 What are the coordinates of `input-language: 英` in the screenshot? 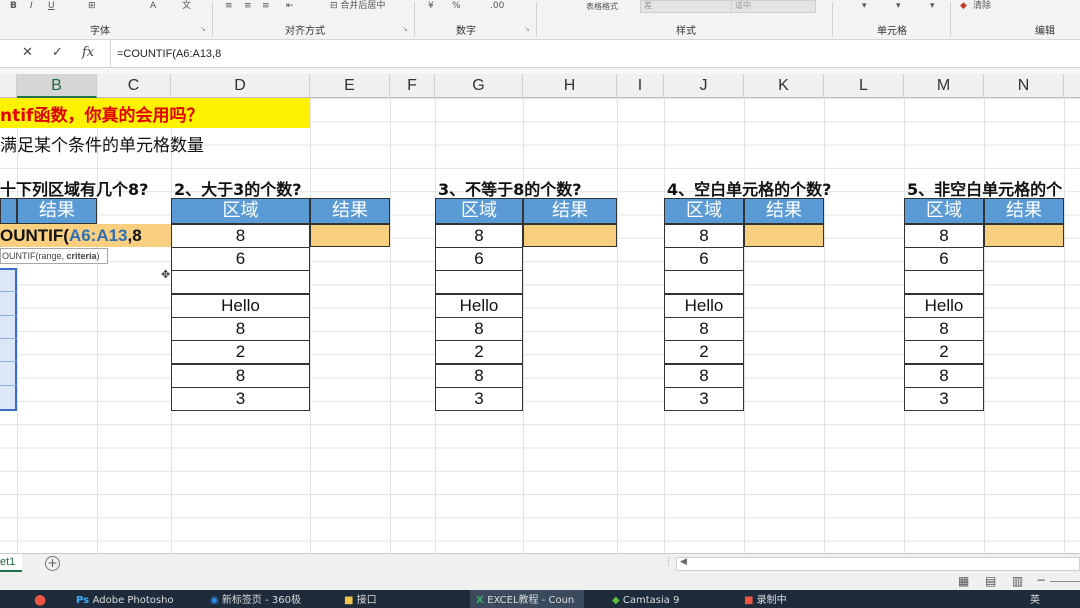 It's located at (1035, 599).